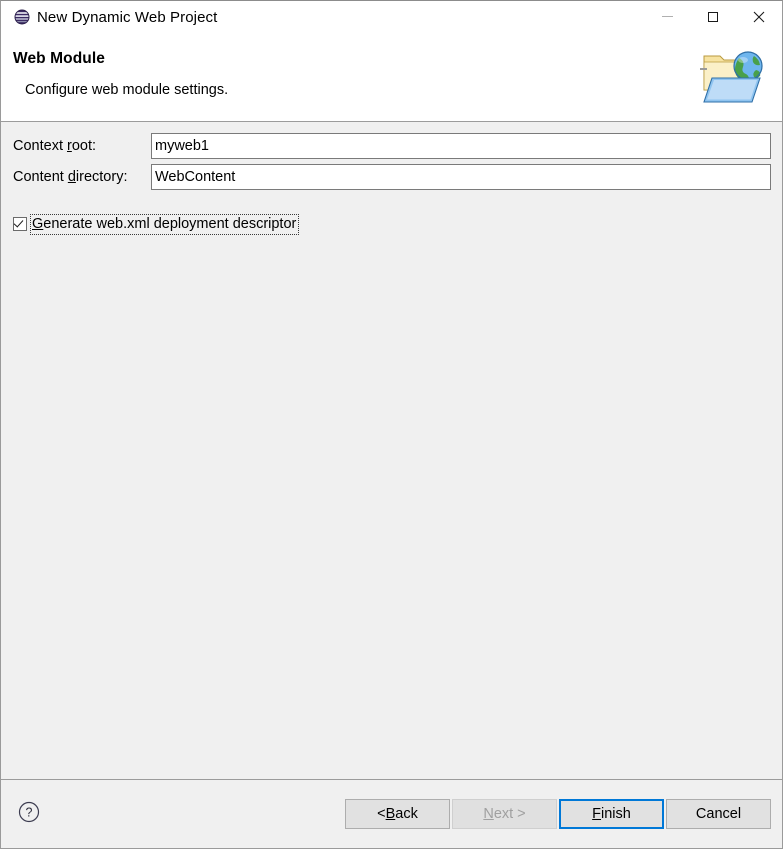  Describe the element at coordinates (101, 177) in the screenshot. I see `content-directory-label-post: irectory:` at that location.